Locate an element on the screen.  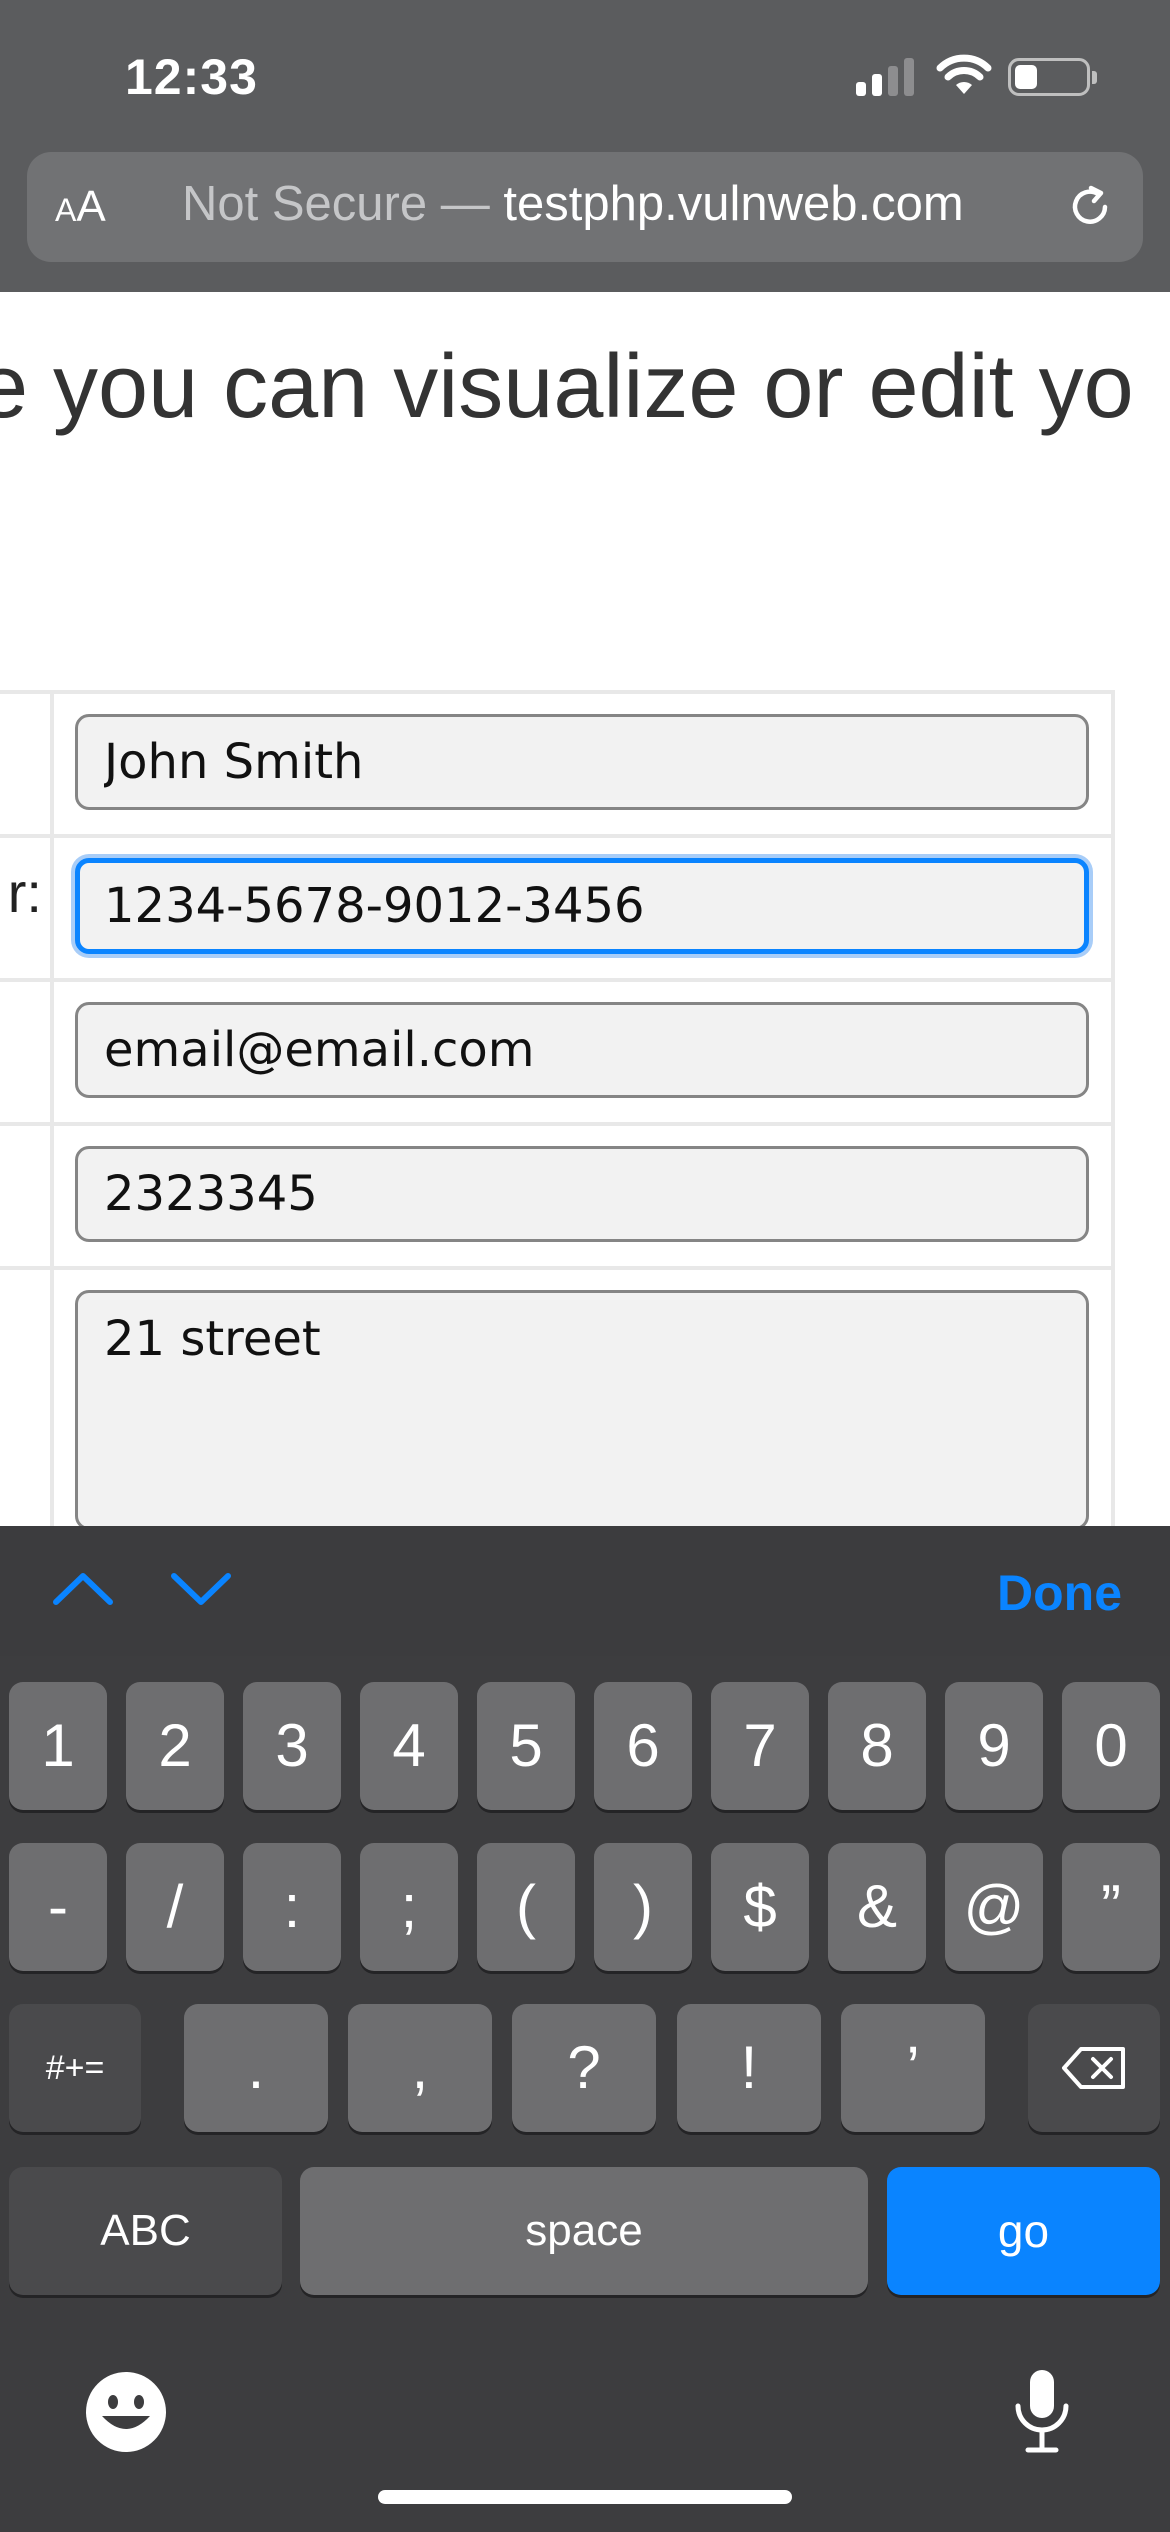
key-open-paren: ( is located at coordinates (526, 1907).